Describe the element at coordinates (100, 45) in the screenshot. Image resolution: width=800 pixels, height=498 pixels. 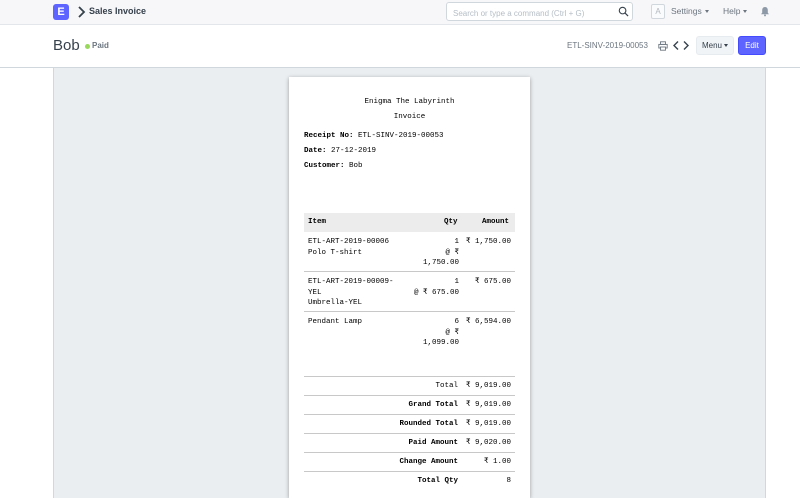
I see `status-badge: Paid` at that location.